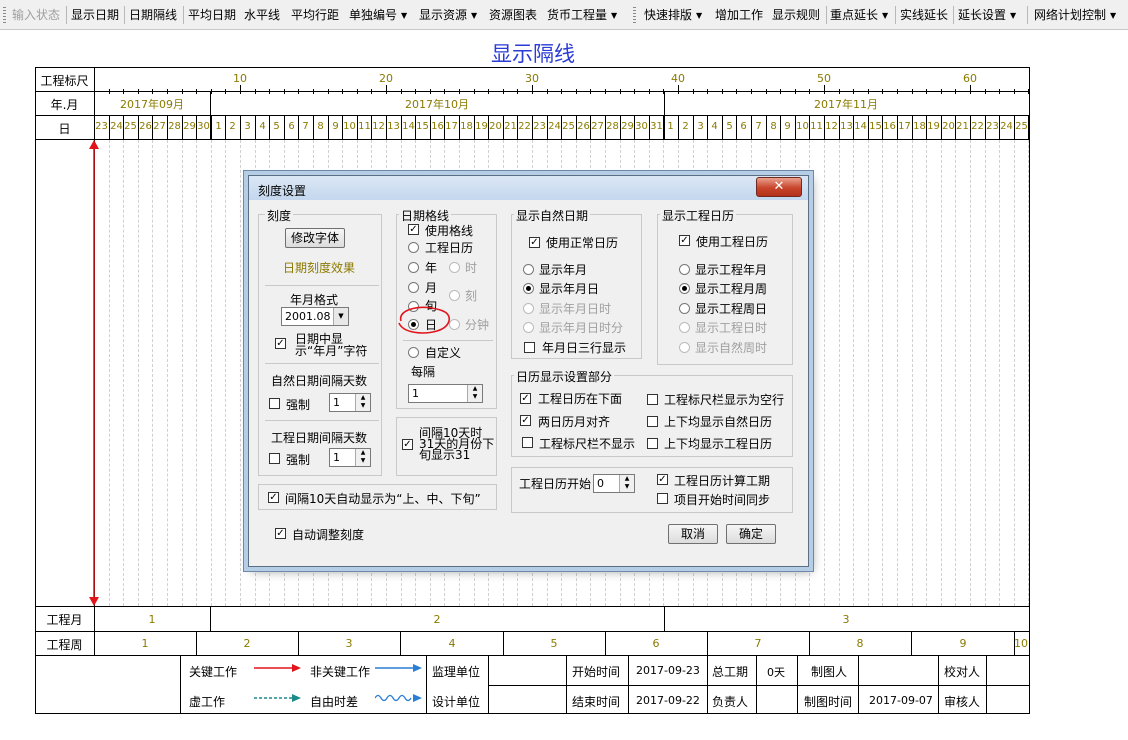 This screenshot has height=740, width=1128. Describe the element at coordinates (684, 288) in the screenshot. I see `radio-show-pmw` at that location.